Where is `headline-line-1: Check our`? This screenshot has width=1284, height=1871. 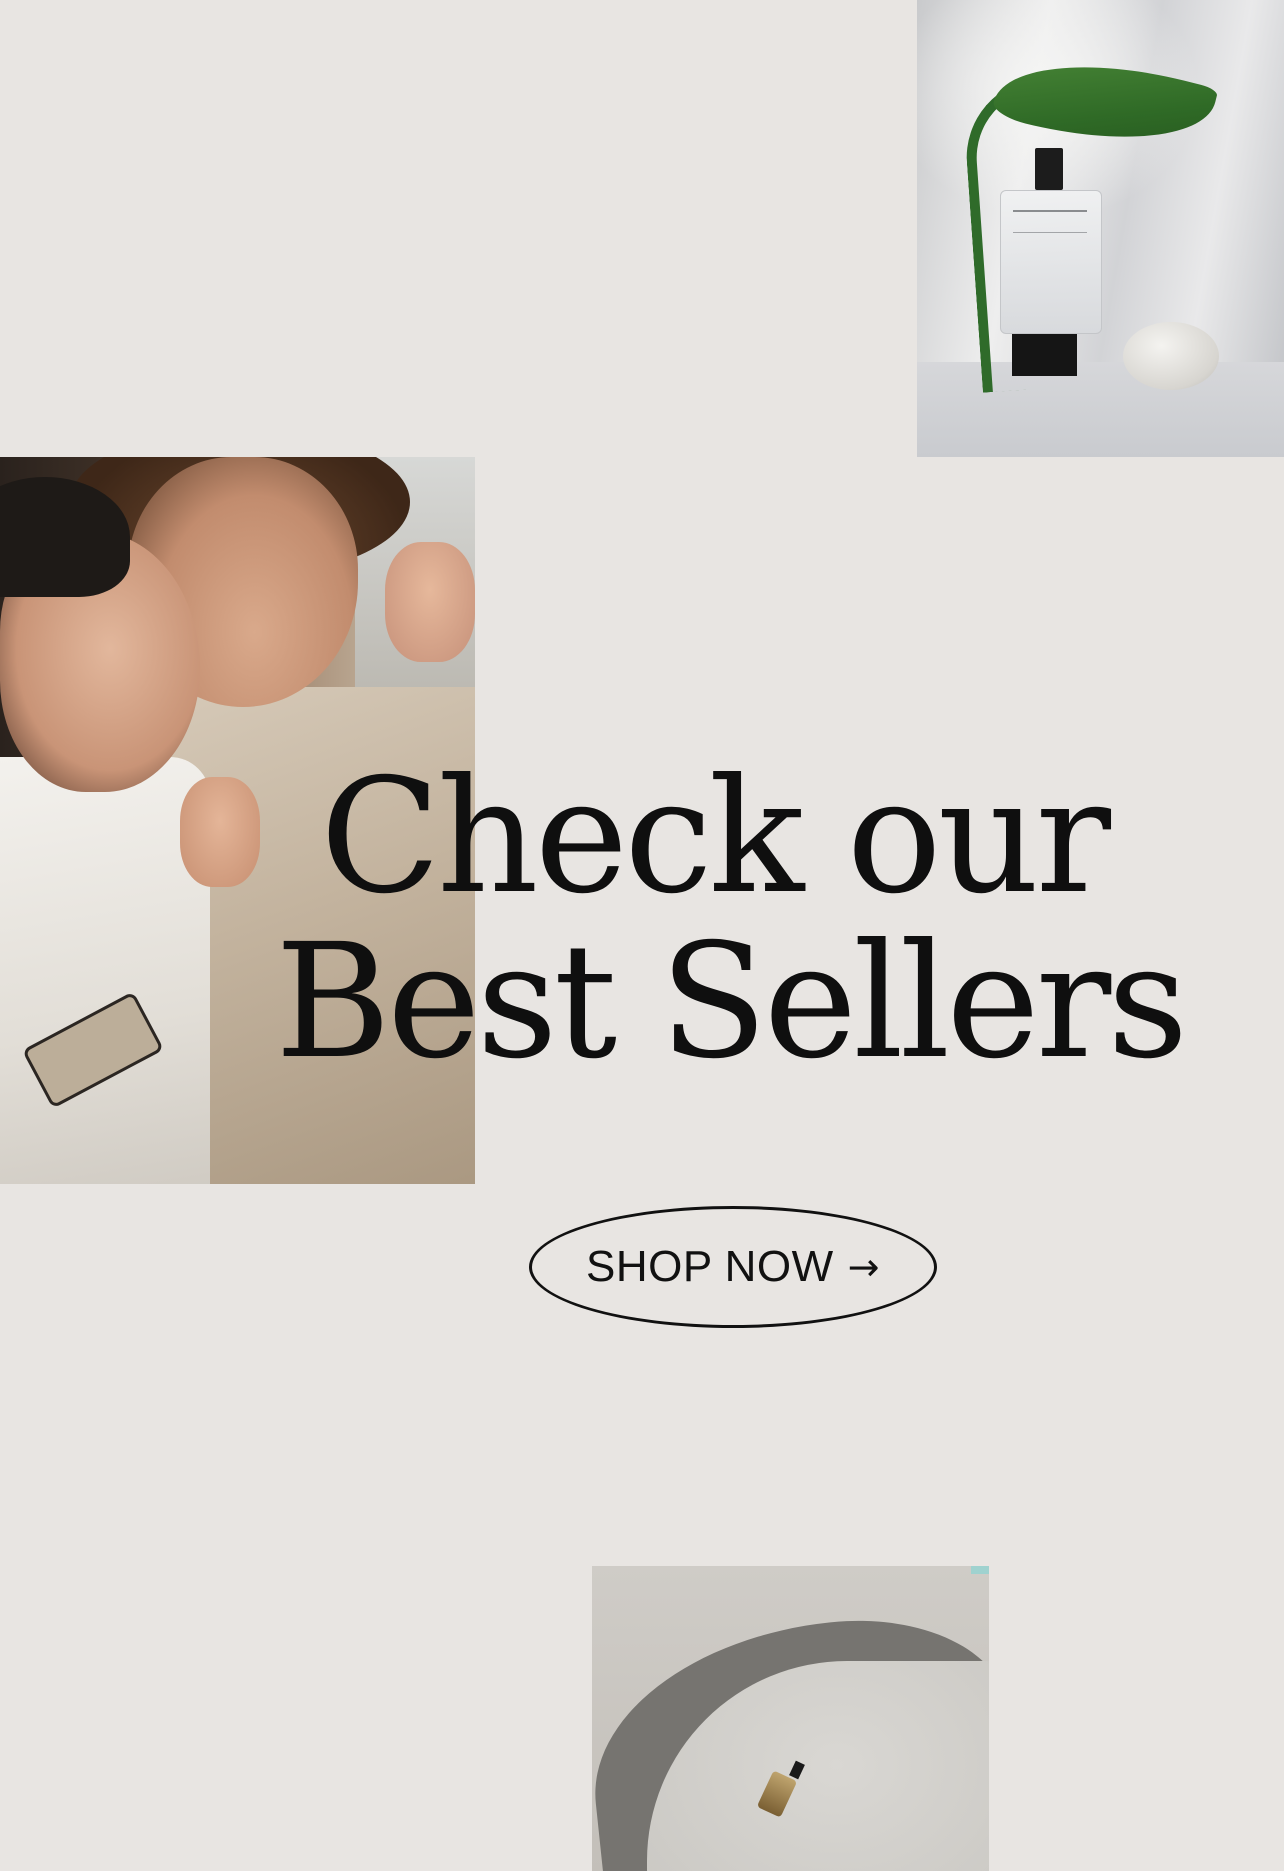 headline-line-1: Check our is located at coordinates (715, 837).